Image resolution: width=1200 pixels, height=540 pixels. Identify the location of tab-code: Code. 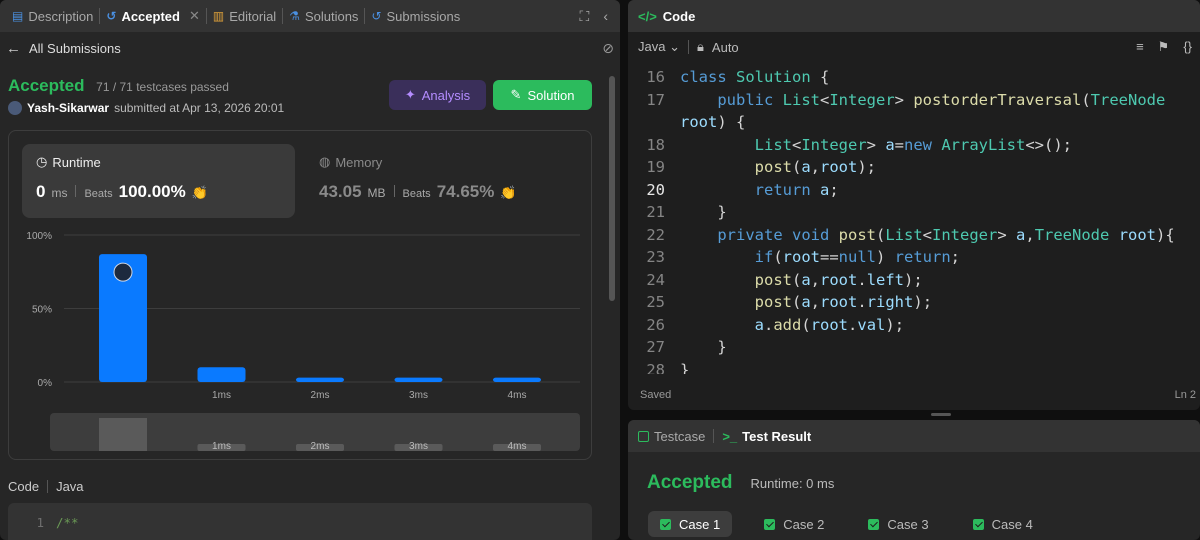
(679, 16).